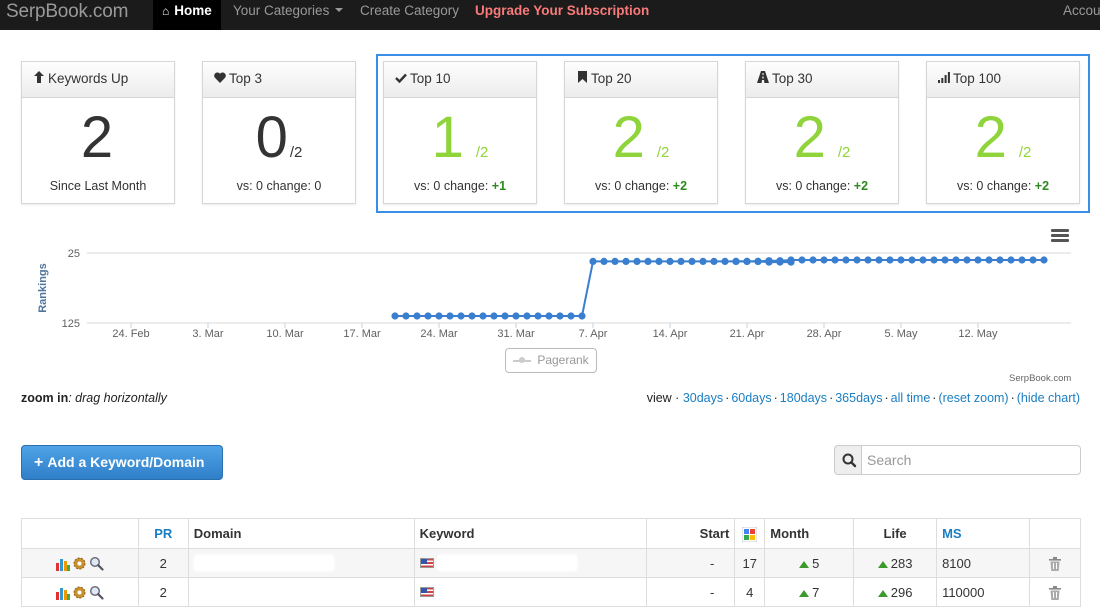 This screenshot has height=610, width=1100. What do you see at coordinates (130, 334) in the screenshot?
I see `x-tick-label: 24. Feb` at bounding box center [130, 334].